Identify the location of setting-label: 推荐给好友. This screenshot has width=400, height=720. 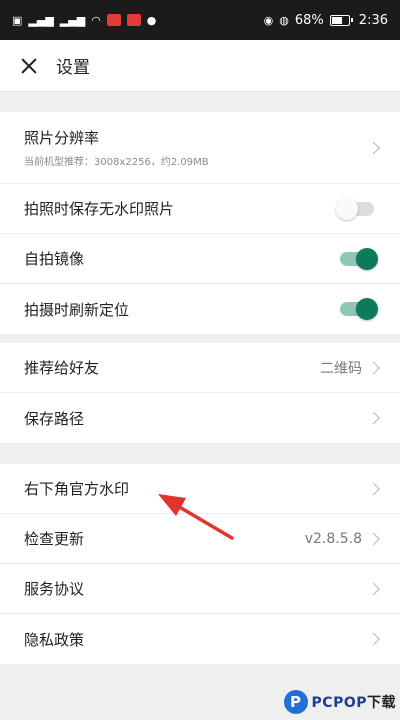
(62, 368).